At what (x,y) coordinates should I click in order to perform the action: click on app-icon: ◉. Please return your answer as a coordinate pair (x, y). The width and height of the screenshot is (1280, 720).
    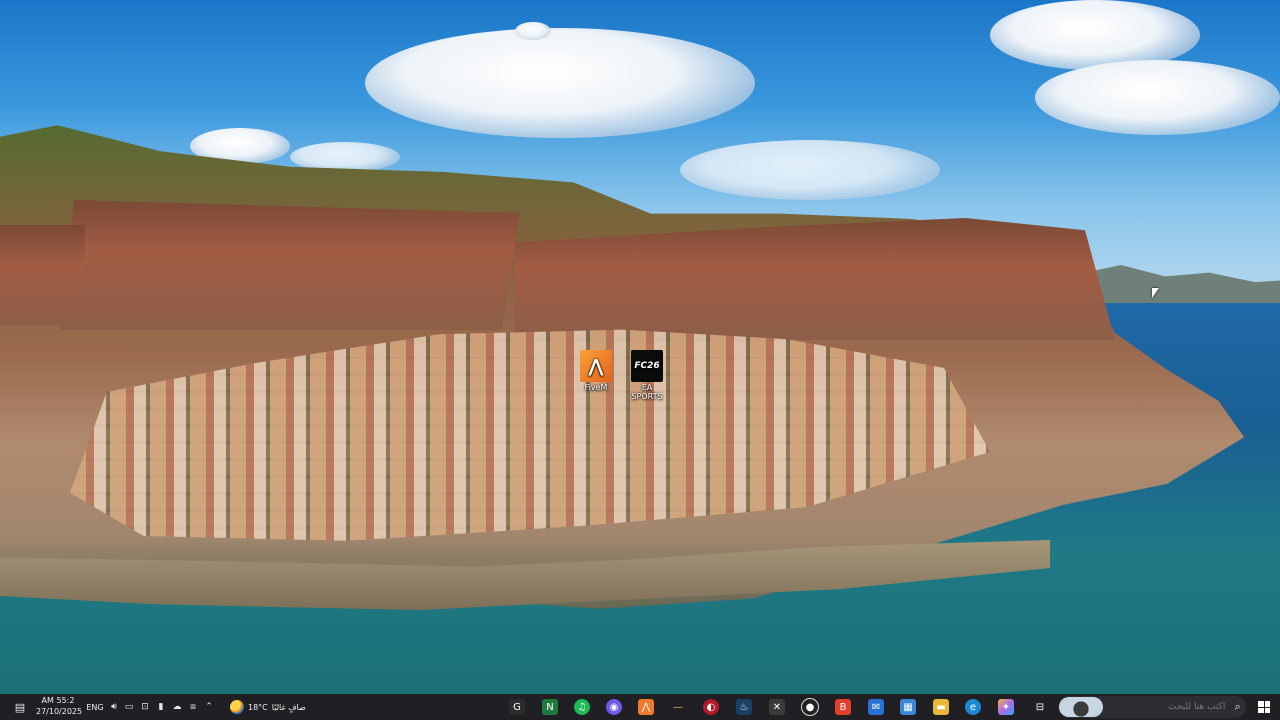
    Looking at the image, I should click on (614, 707).